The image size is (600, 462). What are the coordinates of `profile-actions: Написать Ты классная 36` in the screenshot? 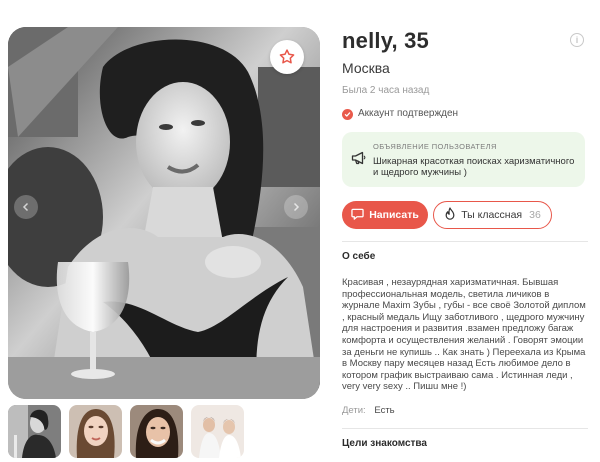 It's located at (465, 215).